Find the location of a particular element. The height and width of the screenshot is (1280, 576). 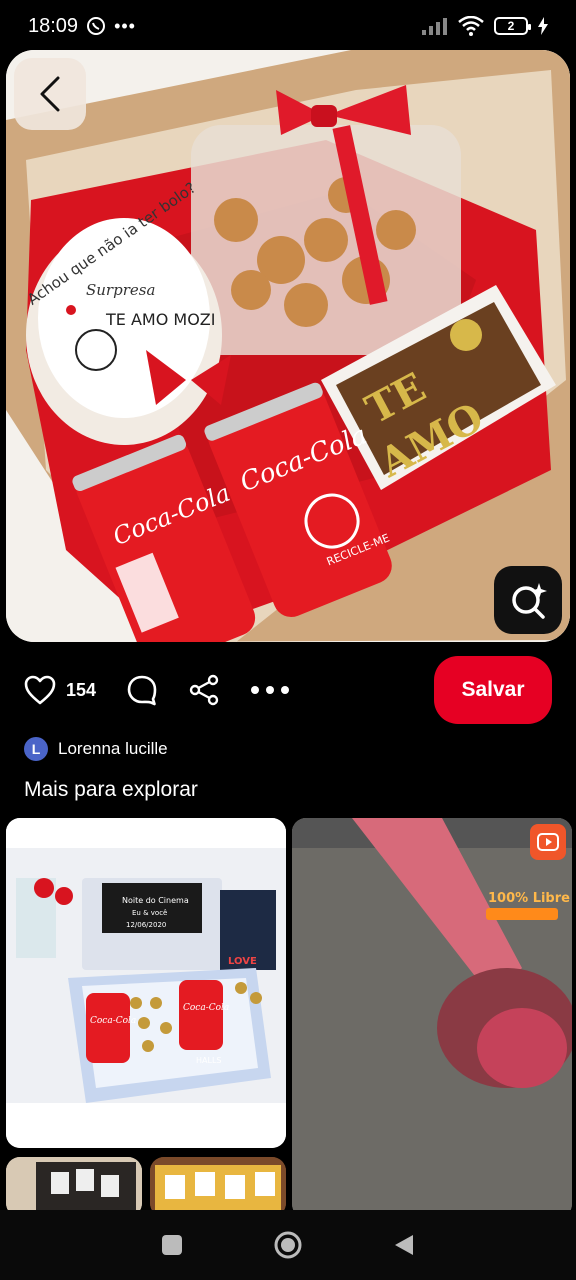

explore-section-title: Mais para explorar is located at coordinates (111, 789).